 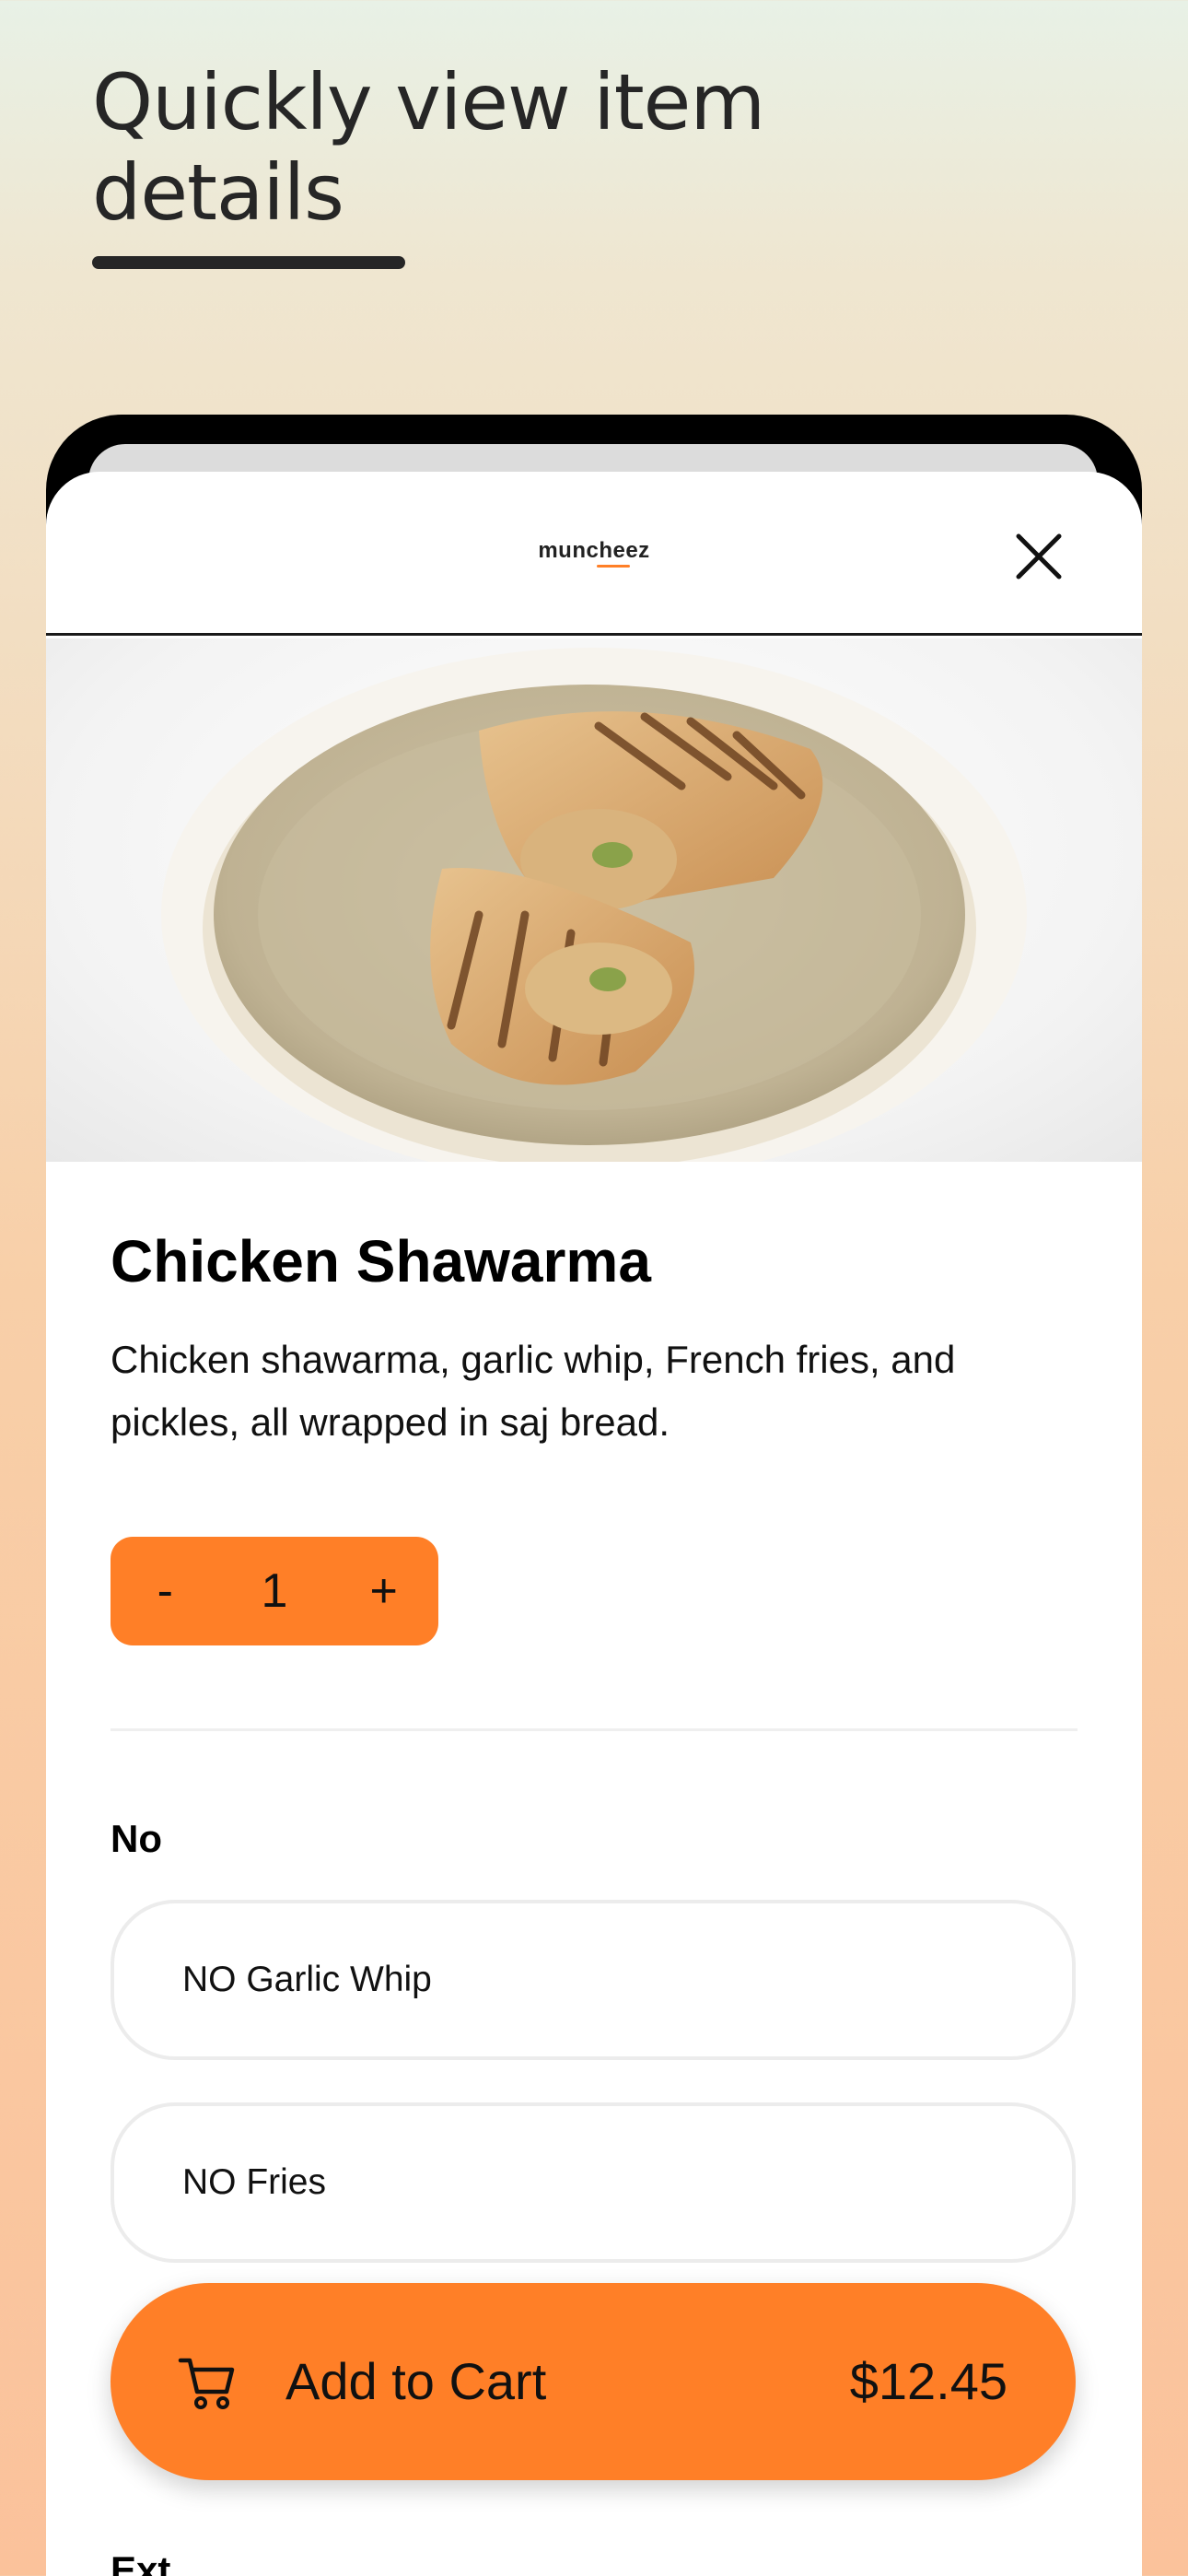 I want to click on headline-line-2: details, so click(x=218, y=192).